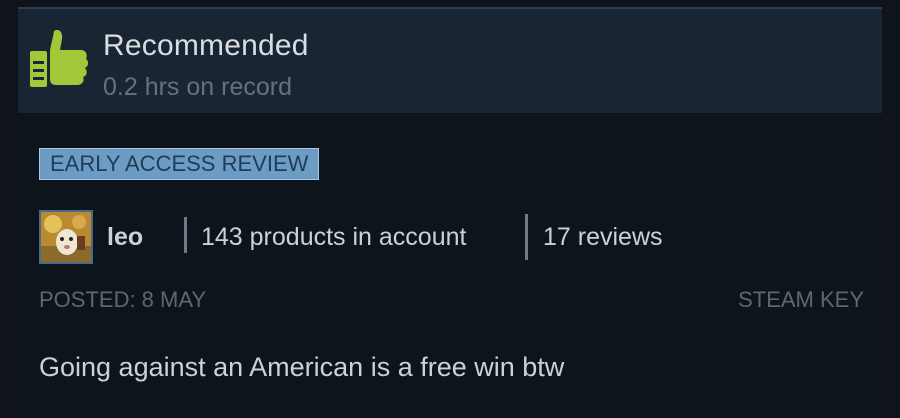 This screenshot has width=900, height=418. What do you see at coordinates (59, 58) in the screenshot?
I see `thumbs-up-icon` at bounding box center [59, 58].